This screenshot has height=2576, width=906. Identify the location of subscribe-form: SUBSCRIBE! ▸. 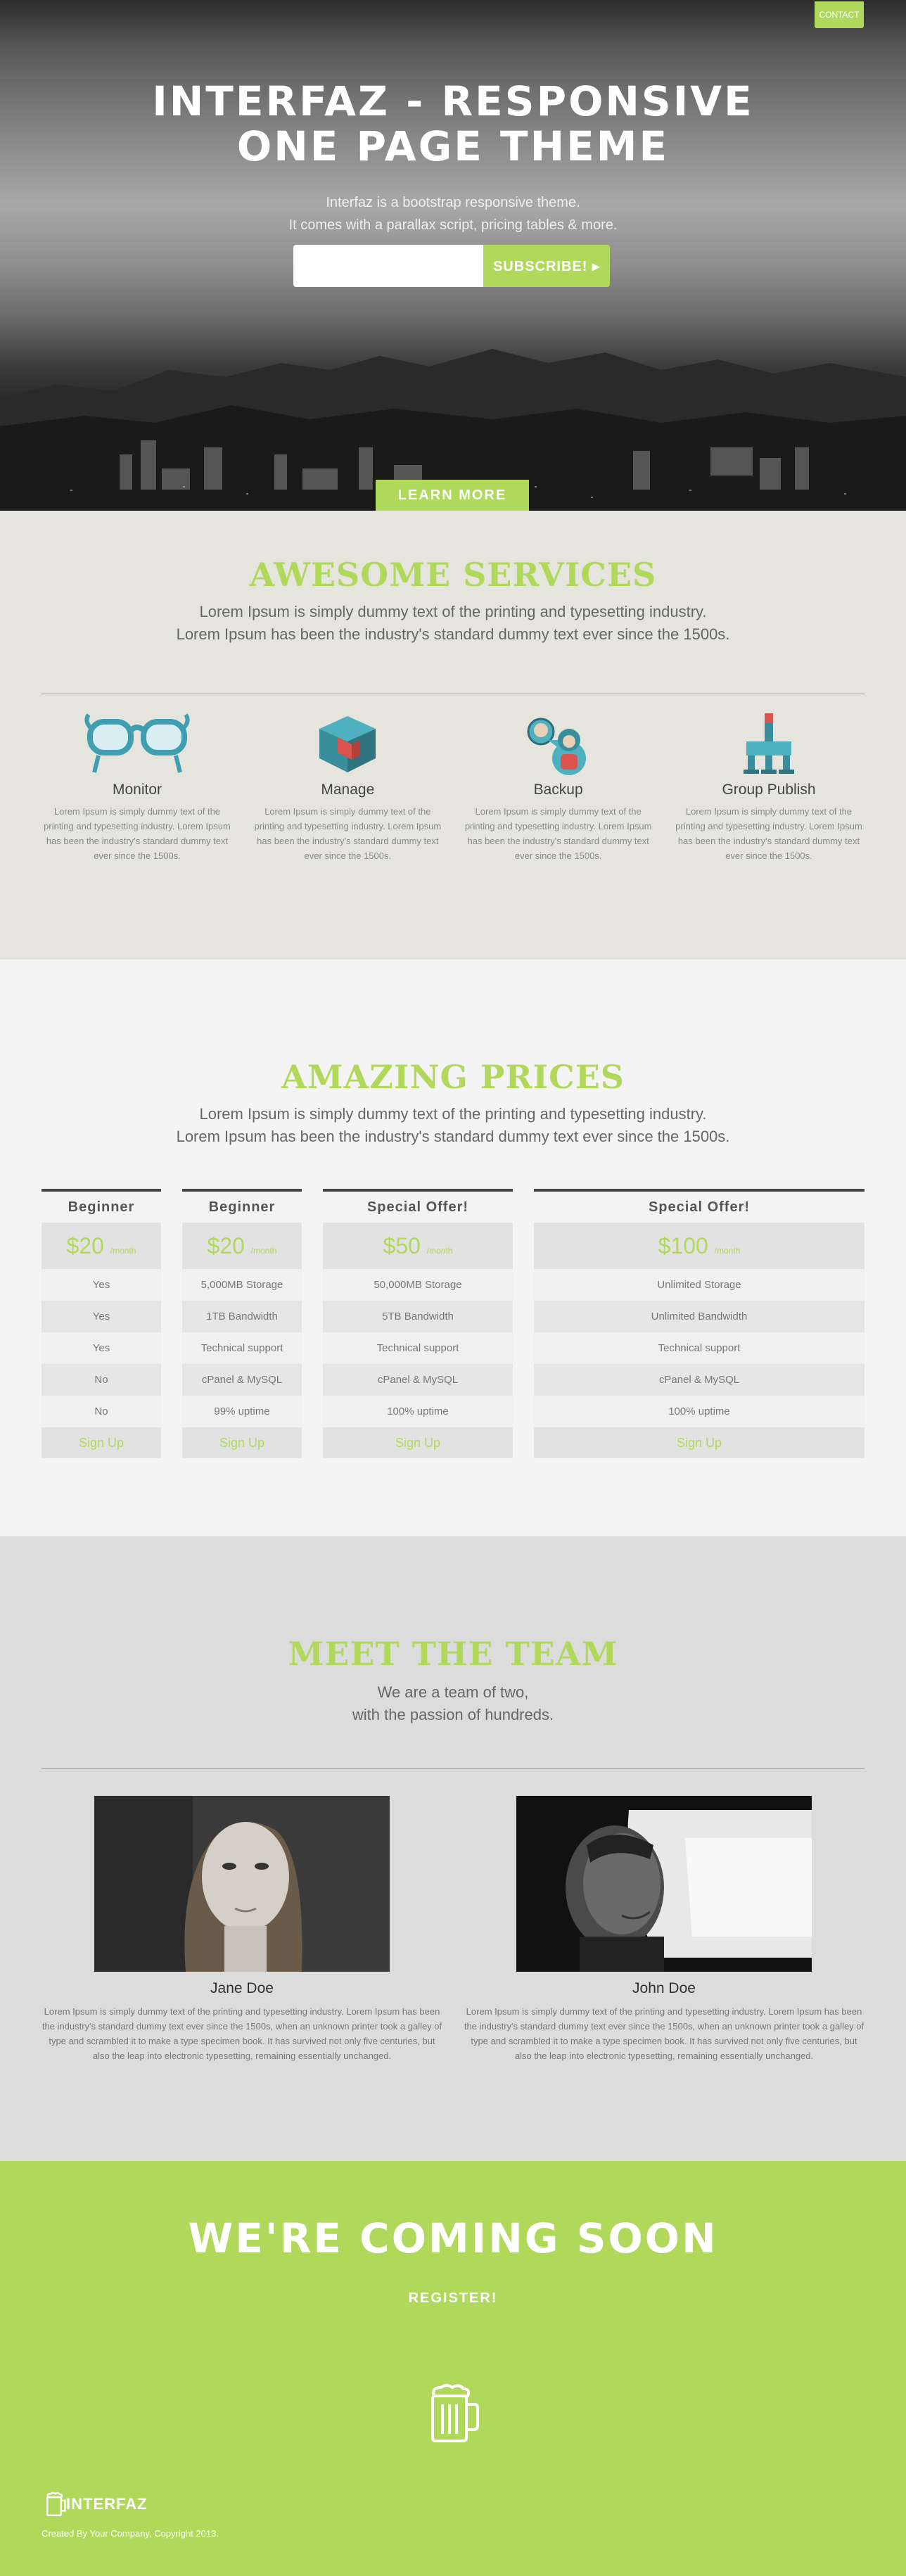
(451, 266).